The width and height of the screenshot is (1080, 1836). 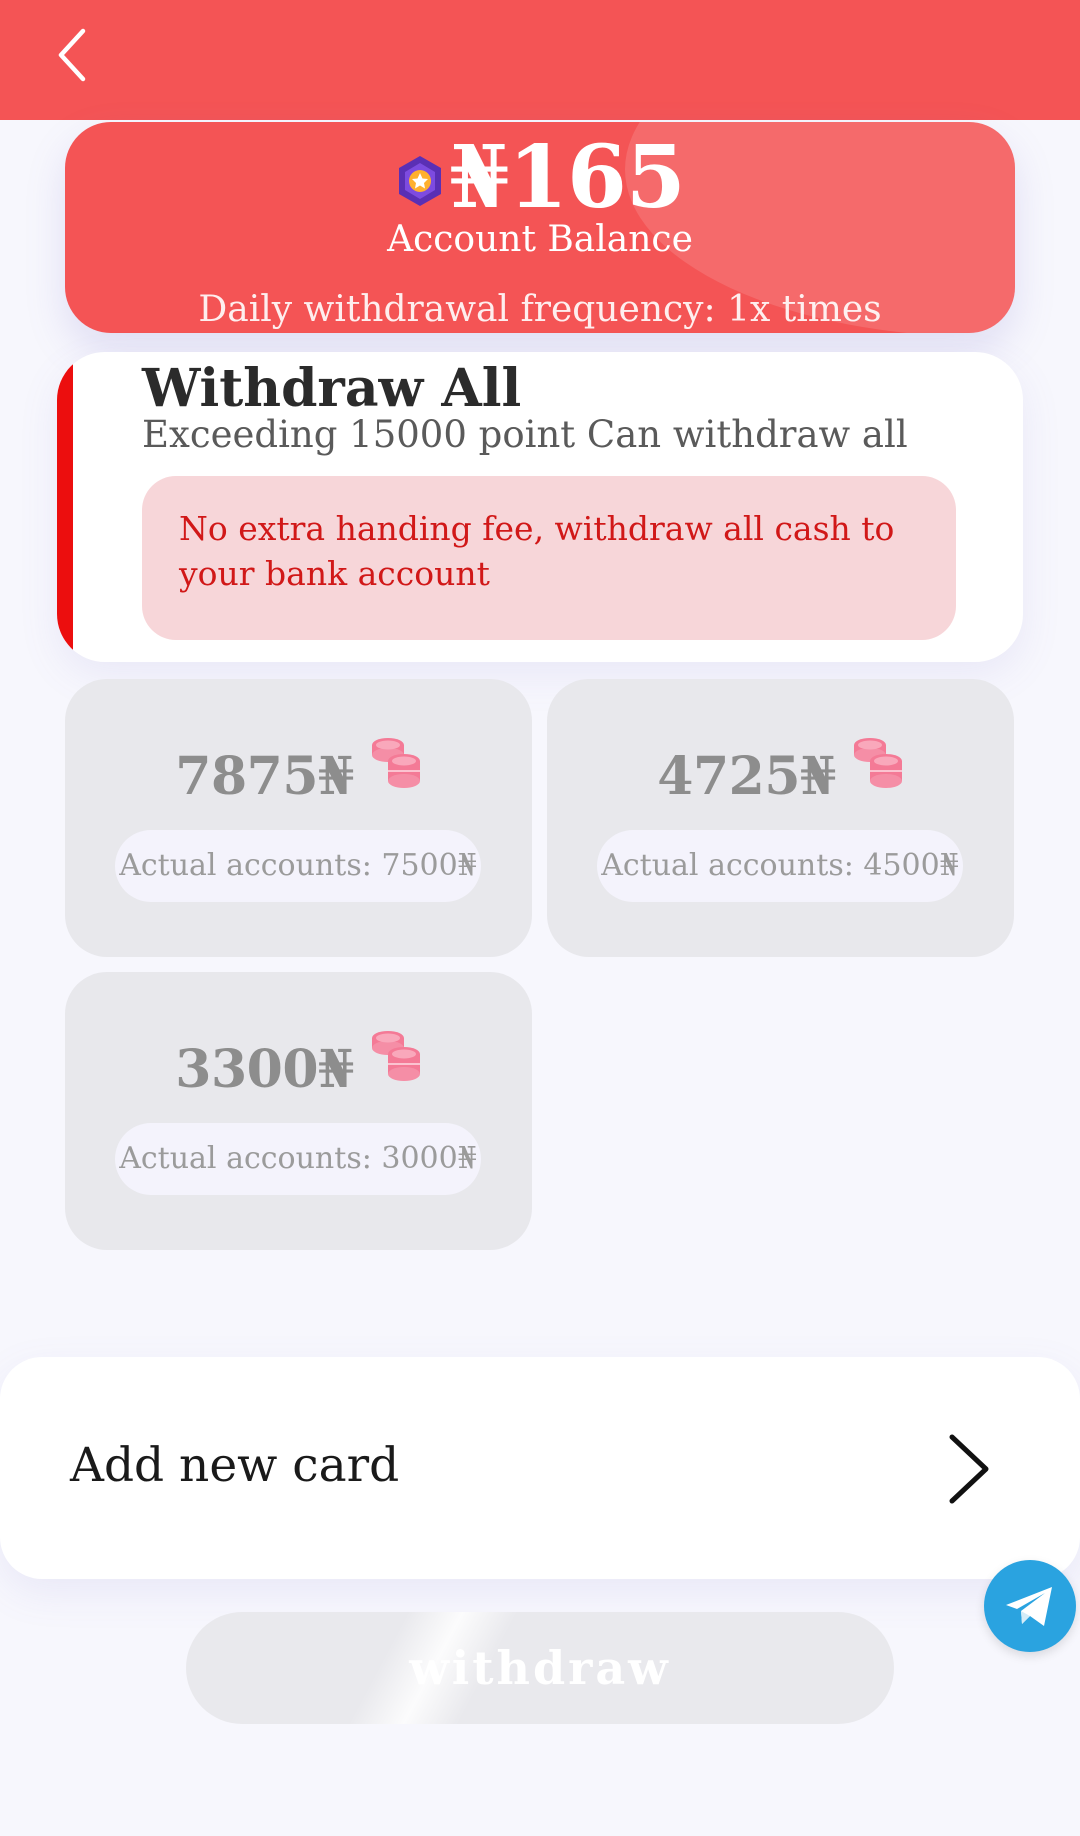 What do you see at coordinates (540, 309) in the screenshot?
I see `withdrawal-frequency: Daily withdrawal frequency: 1x times` at bounding box center [540, 309].